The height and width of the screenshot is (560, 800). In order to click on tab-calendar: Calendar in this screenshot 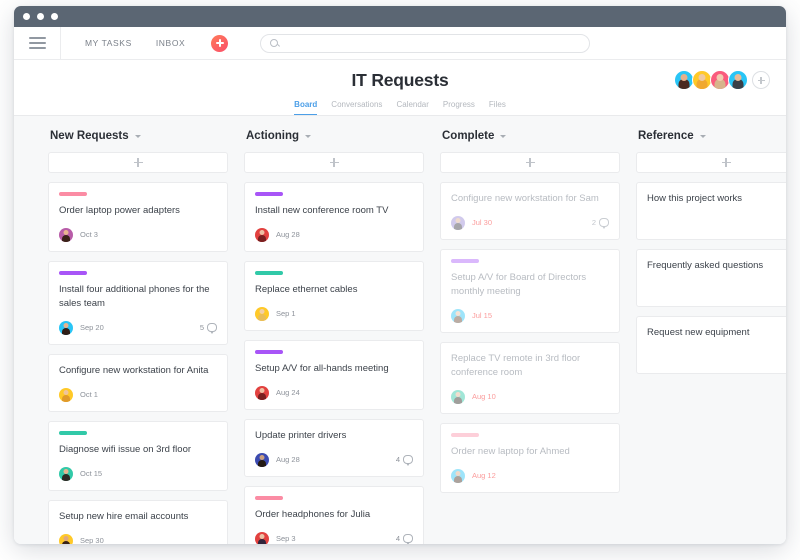, I will do `click(412, 107)`.